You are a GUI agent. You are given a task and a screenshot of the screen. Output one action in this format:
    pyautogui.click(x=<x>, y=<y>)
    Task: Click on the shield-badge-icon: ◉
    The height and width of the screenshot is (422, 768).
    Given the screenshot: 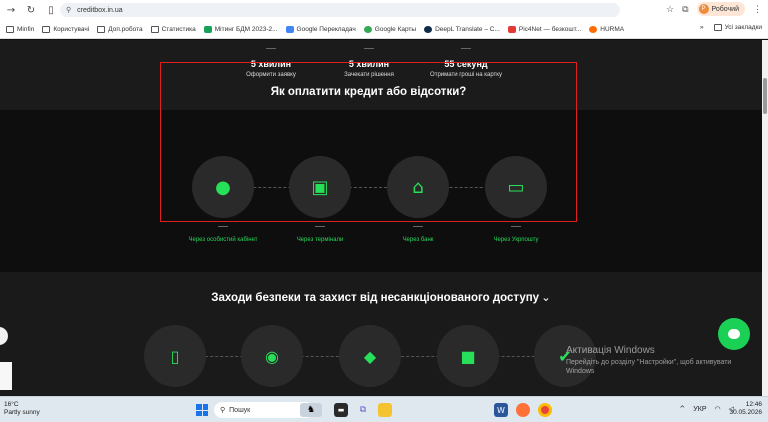 What is the action you would take?
    pyautogui.click(x=272, y=356)
    